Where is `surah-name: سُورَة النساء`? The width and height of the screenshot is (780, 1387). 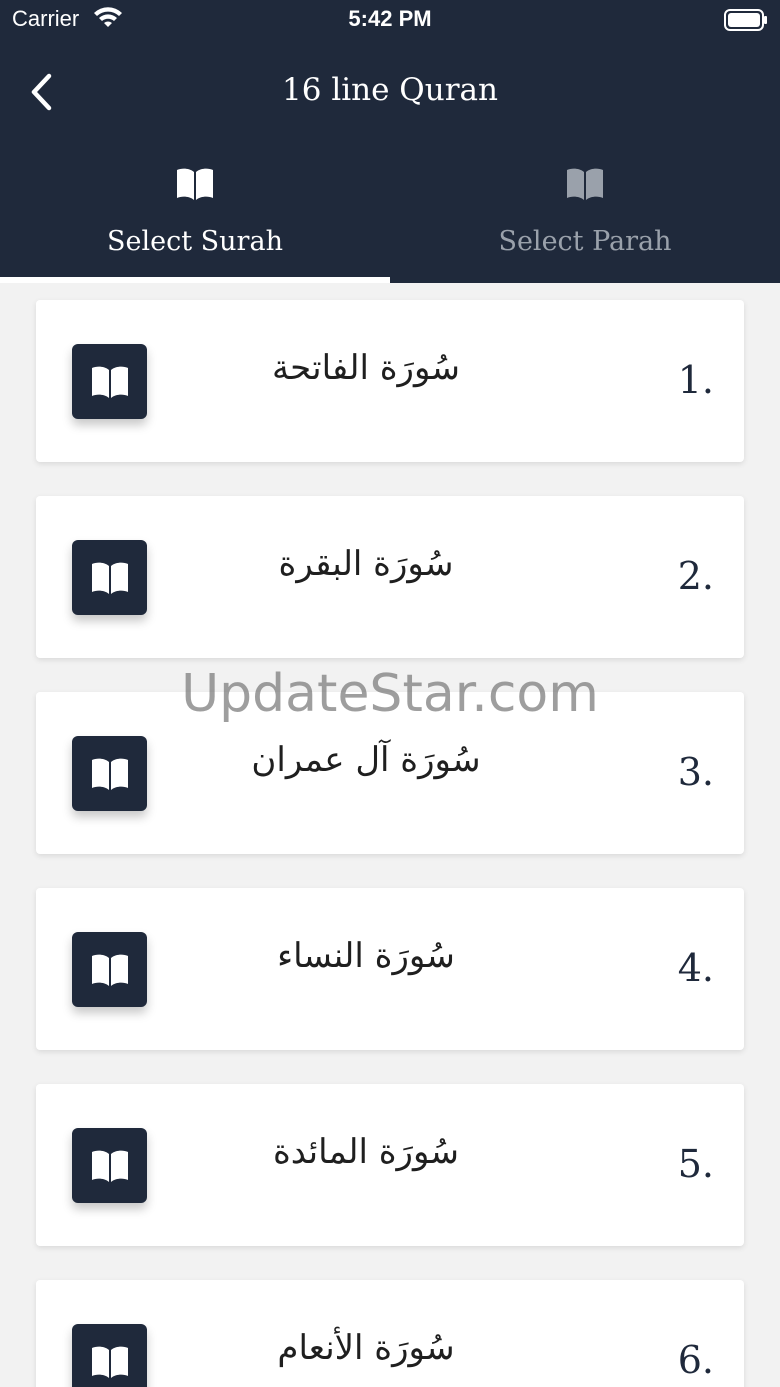 surah-name: سُورَة النساء is located at coordinates (366, 956).